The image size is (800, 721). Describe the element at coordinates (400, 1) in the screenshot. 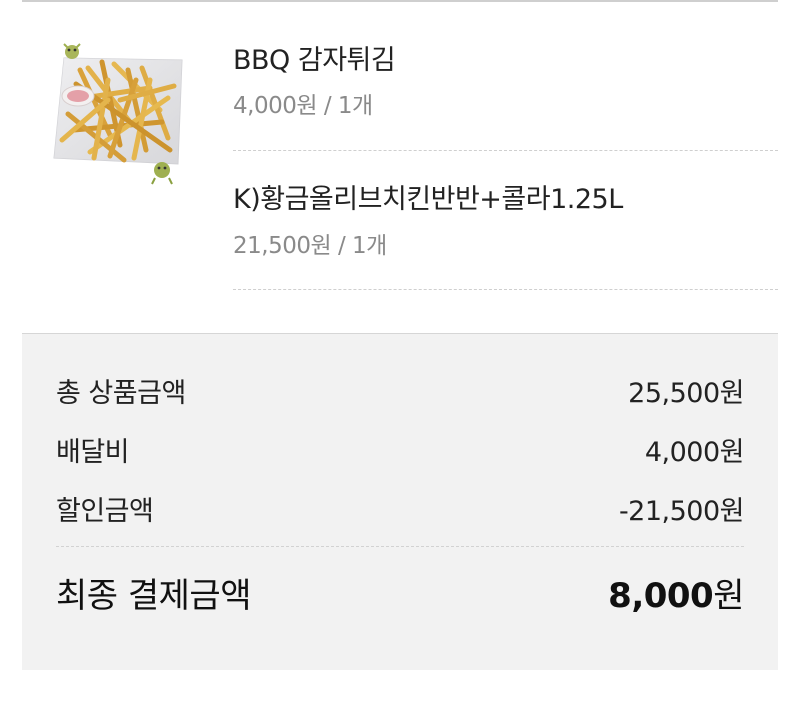

I see `top-divider` at that location.